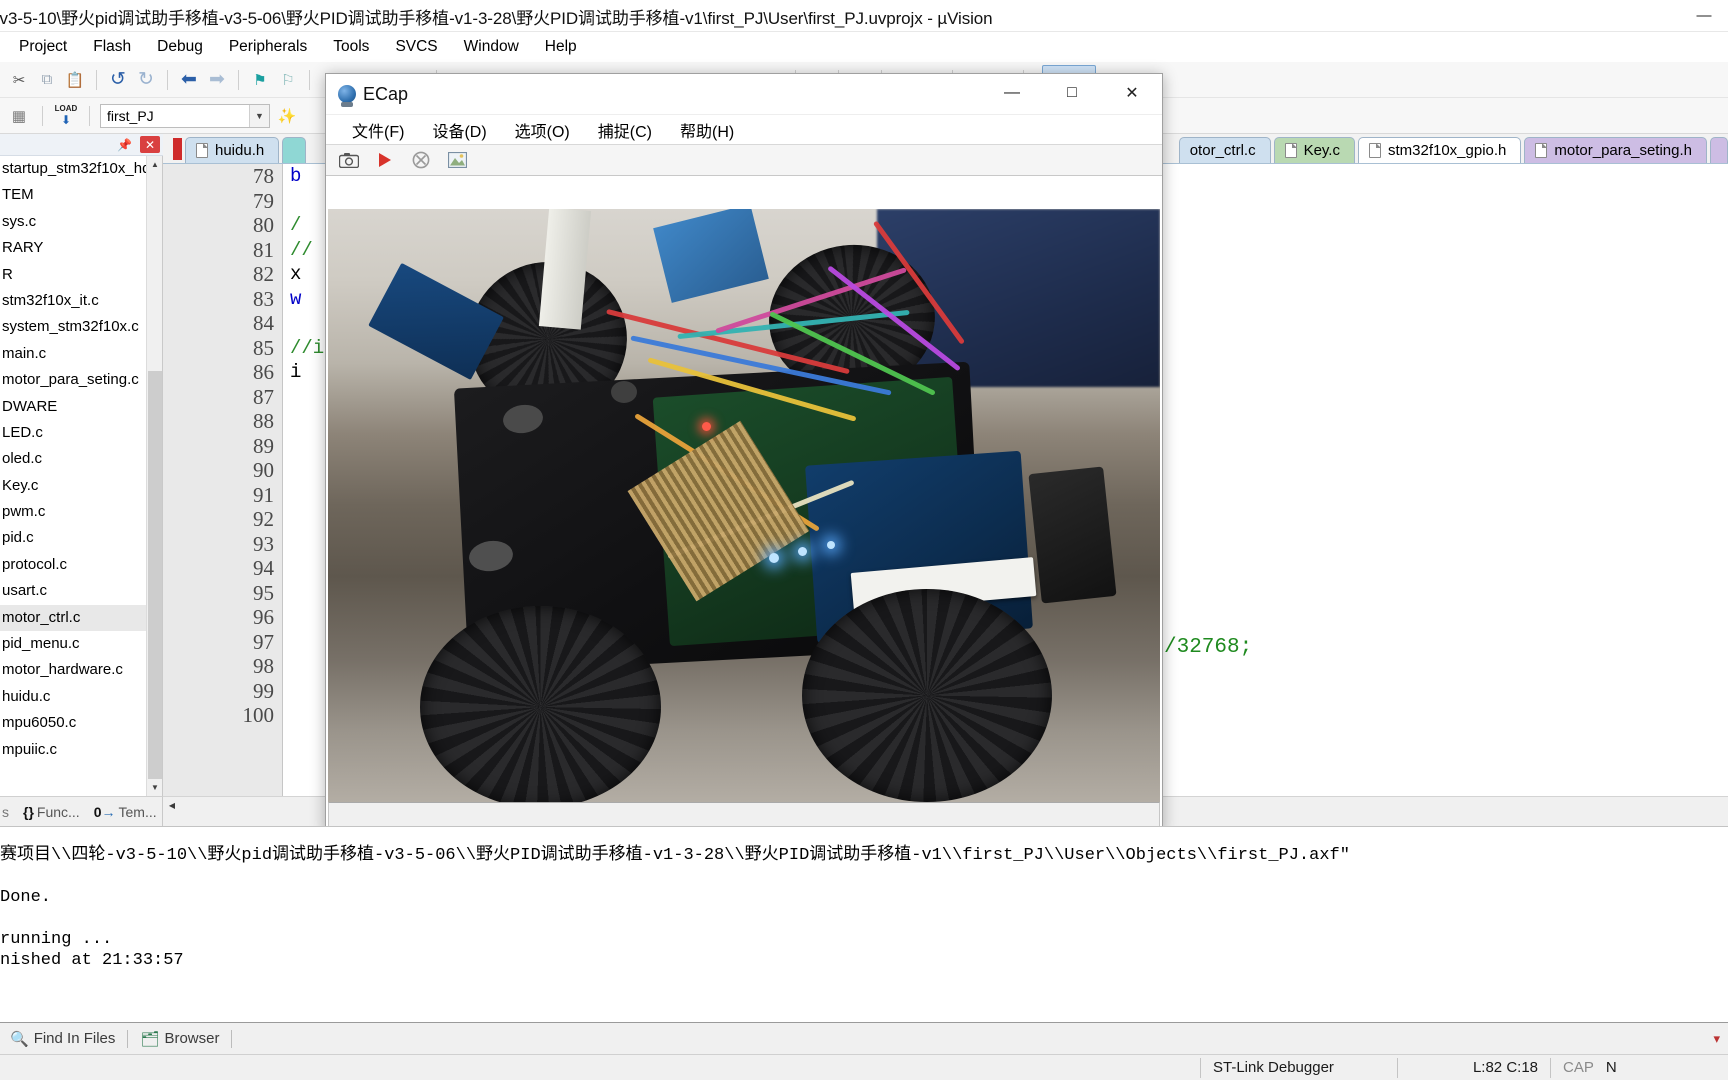 Image resolution: width=1728 pixels, height=1080 pixels. I want to click on find-in-files-icon: 🔍, so click(19, 1039).